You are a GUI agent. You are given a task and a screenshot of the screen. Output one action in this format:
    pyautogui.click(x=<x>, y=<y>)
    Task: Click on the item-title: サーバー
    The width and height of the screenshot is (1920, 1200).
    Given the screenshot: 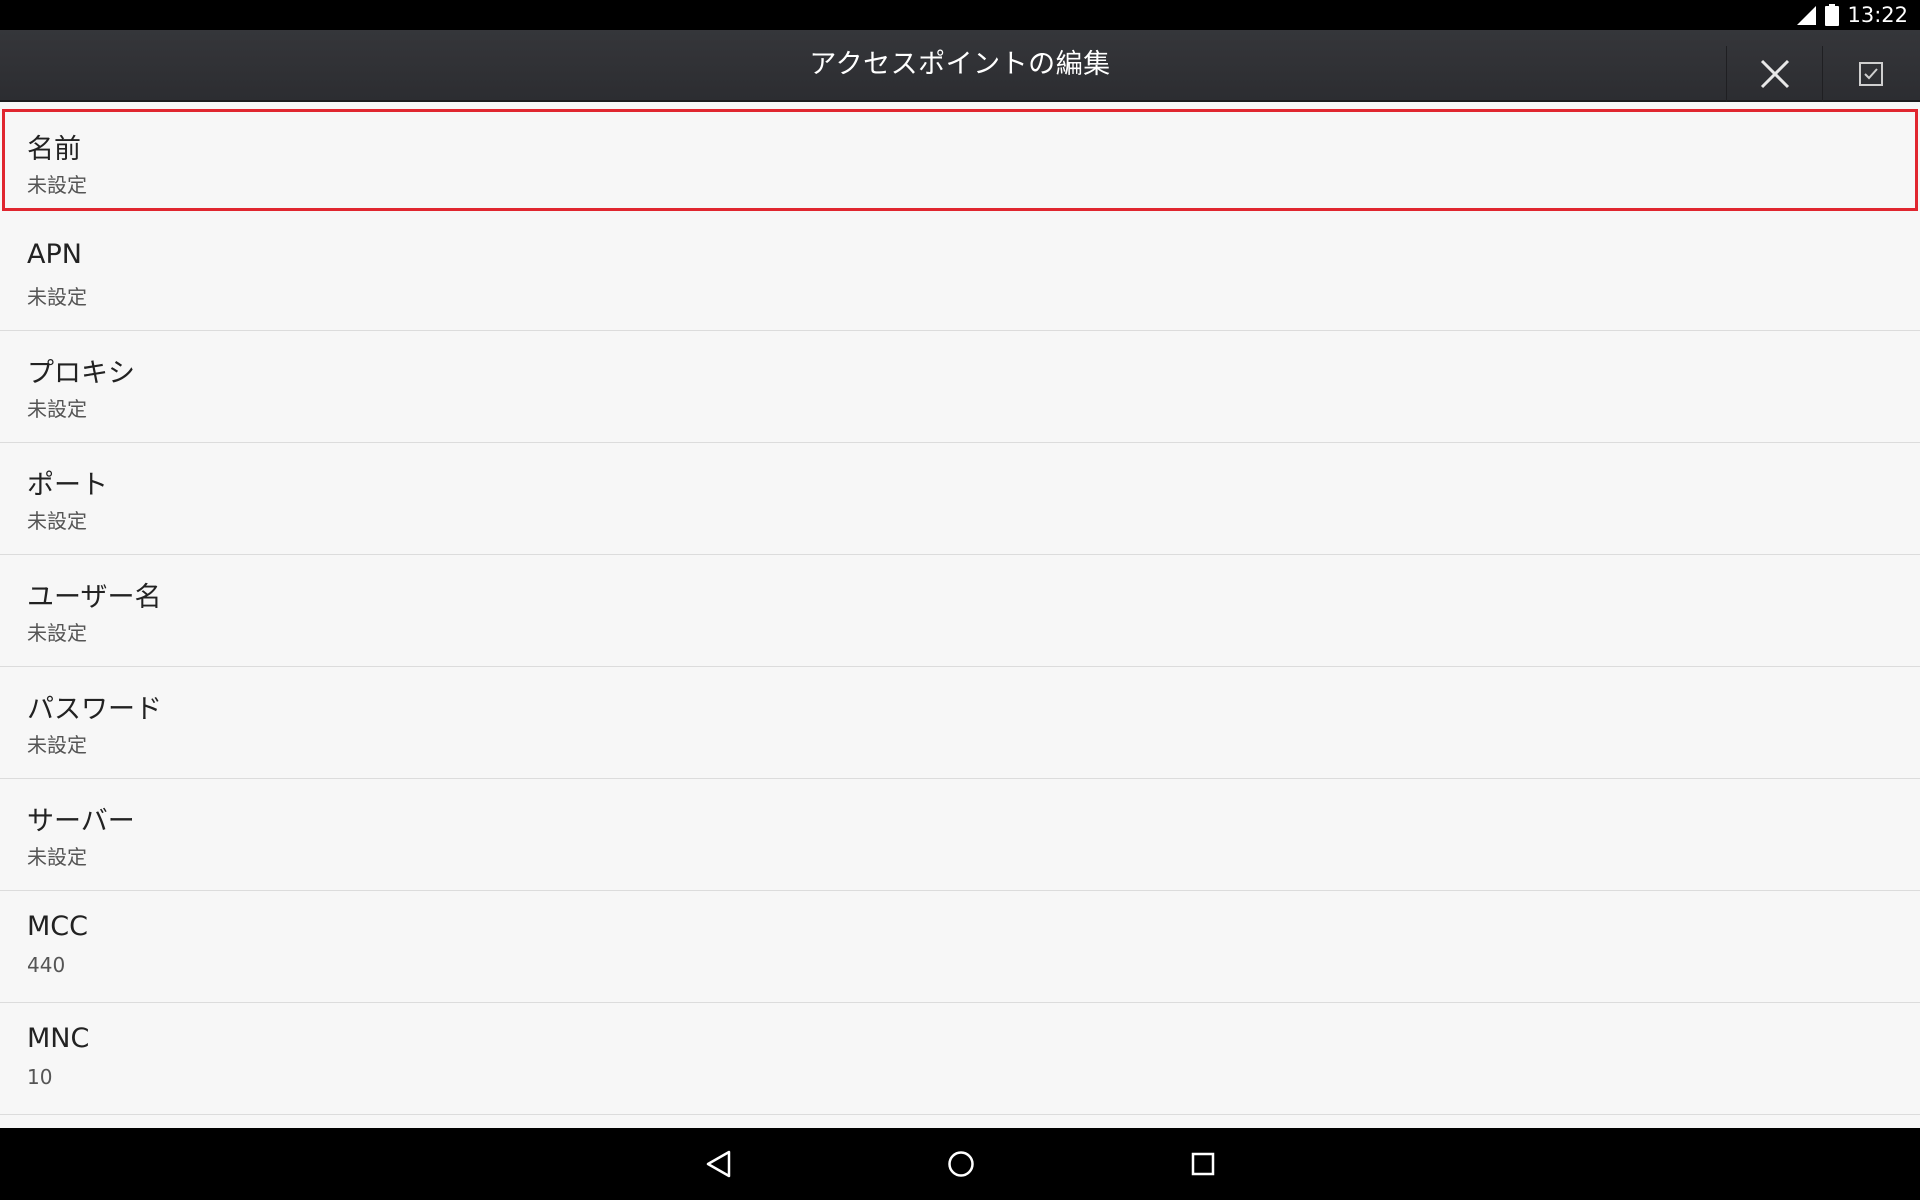 What is the action you would take?
    pyautogui.click(x=81, y=821)
    